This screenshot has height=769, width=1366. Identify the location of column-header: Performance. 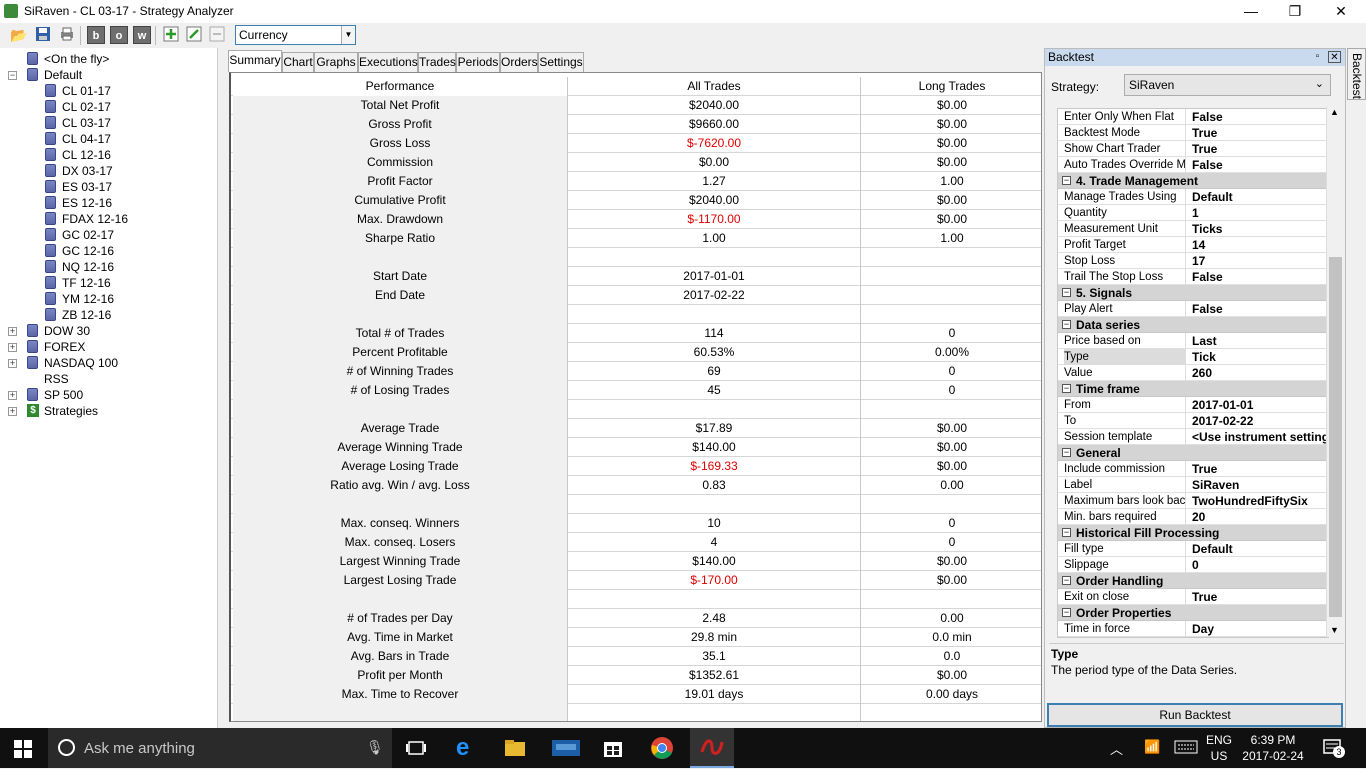
(400, 86).